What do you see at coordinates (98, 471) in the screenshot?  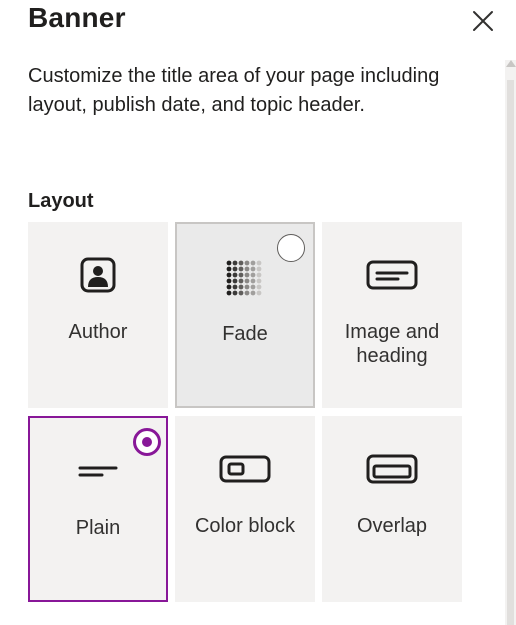 I see `plain-icon` at bounding box center [98, 471].